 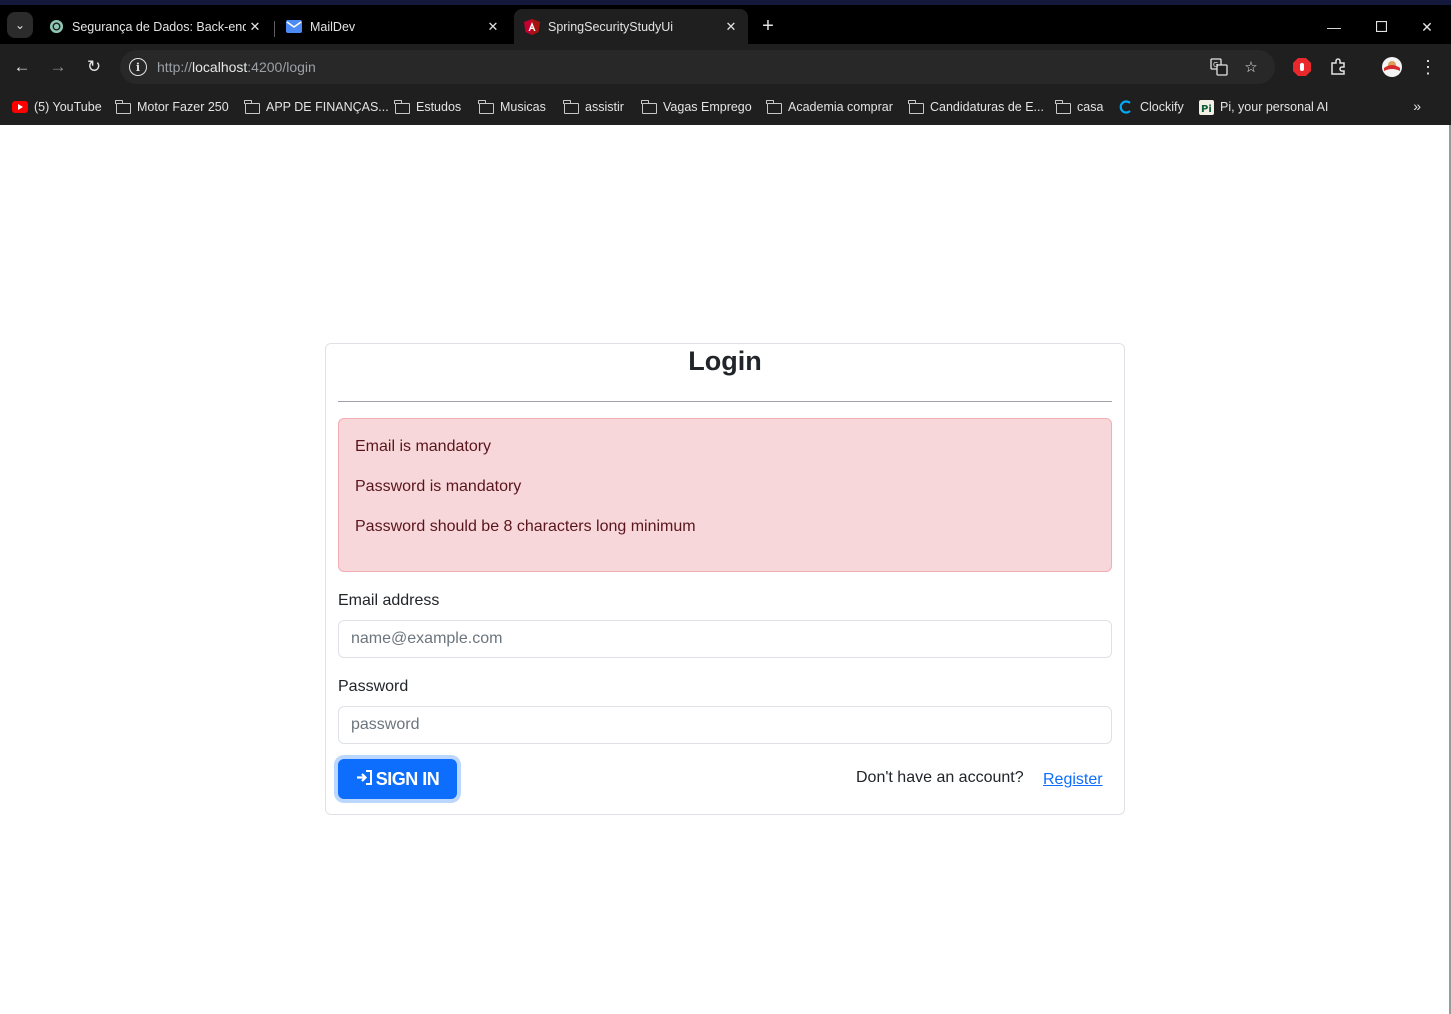 What do you see at coordinates (725, 725) in the screenshot?
I see `password-field` at bounding box center [725, 725].